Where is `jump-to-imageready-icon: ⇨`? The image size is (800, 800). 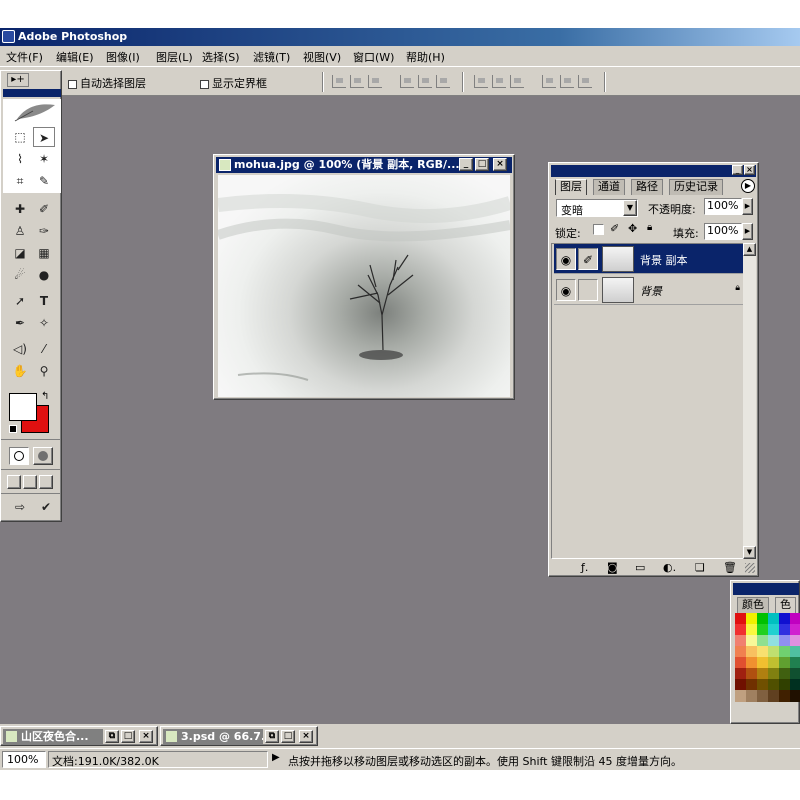
jump-to-imageready-icon: ⇨ is located at coordinates (20, 507).